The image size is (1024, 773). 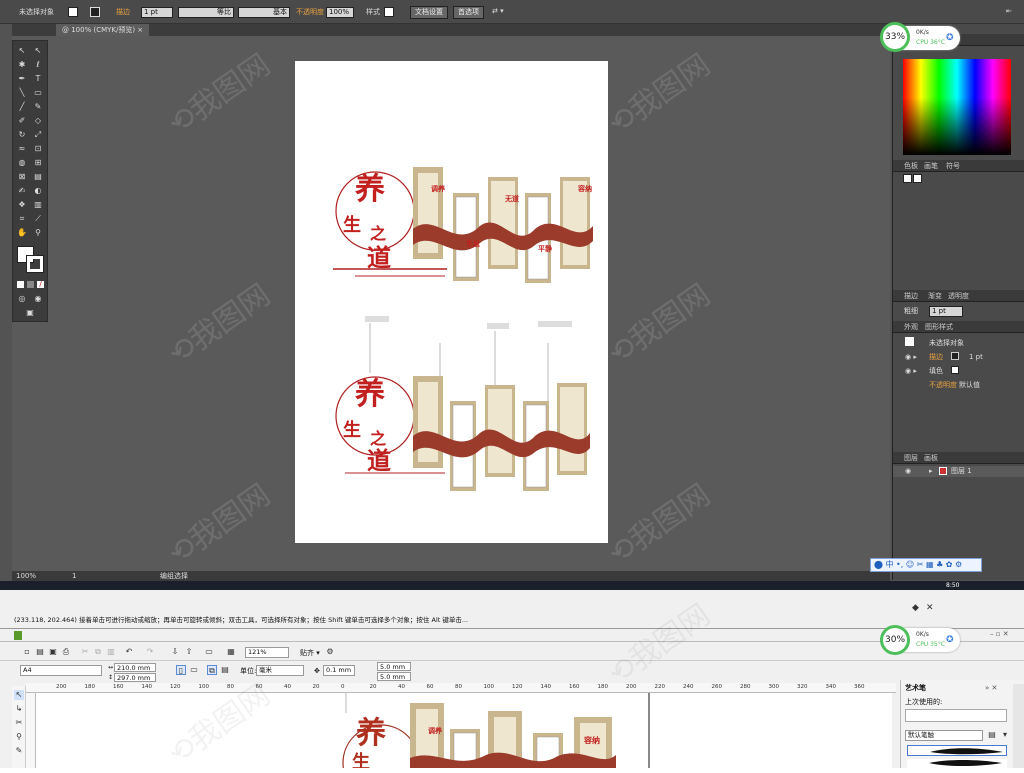 What do you see at coordinates (85, 652) in the screenshot?
I see `cut-icon: ✂` at bounding box center [85, 652].